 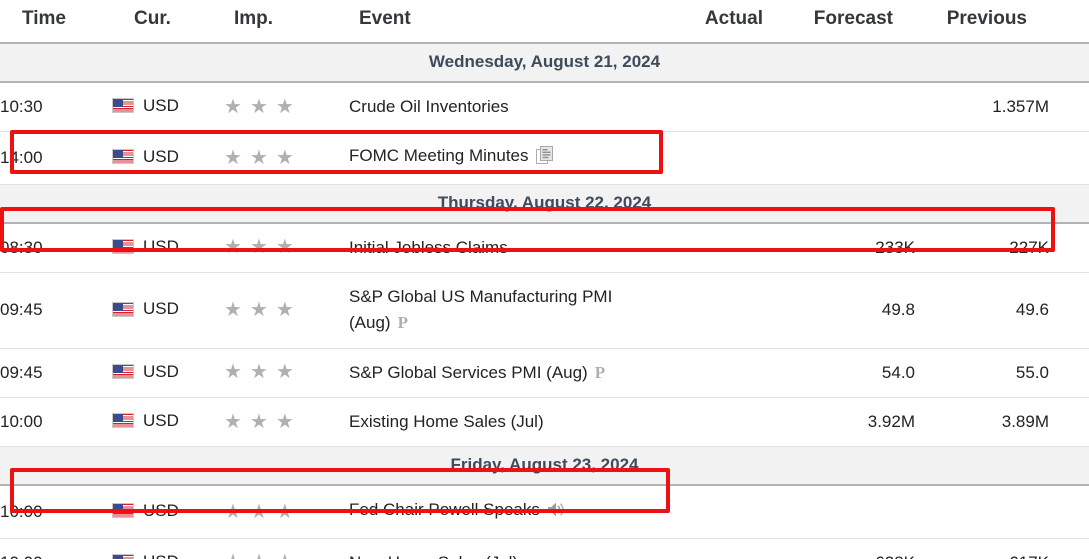 What do you see at coordinates (502, 22) in the screenshot?
I see `column-header-event: Event` at bounding box center [502, 22].